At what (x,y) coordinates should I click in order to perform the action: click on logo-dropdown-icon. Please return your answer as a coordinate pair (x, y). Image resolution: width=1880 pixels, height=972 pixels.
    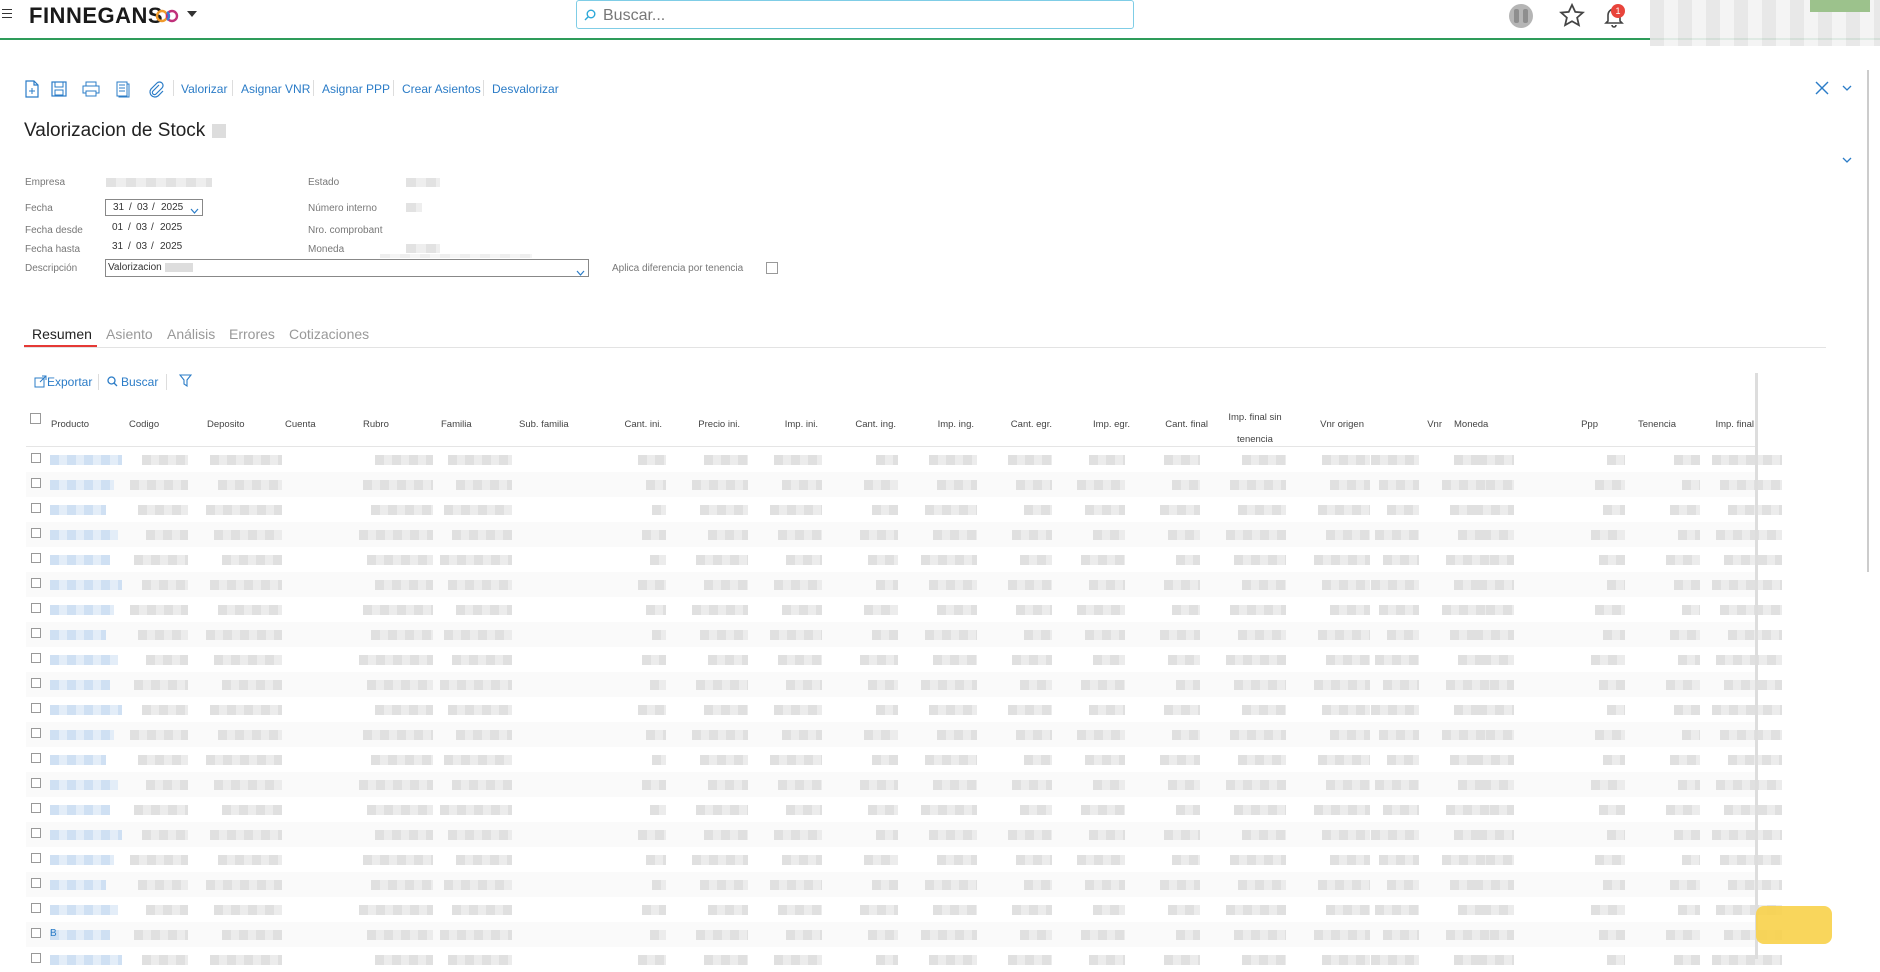
    Looking at the image, I should click on (192, 14).